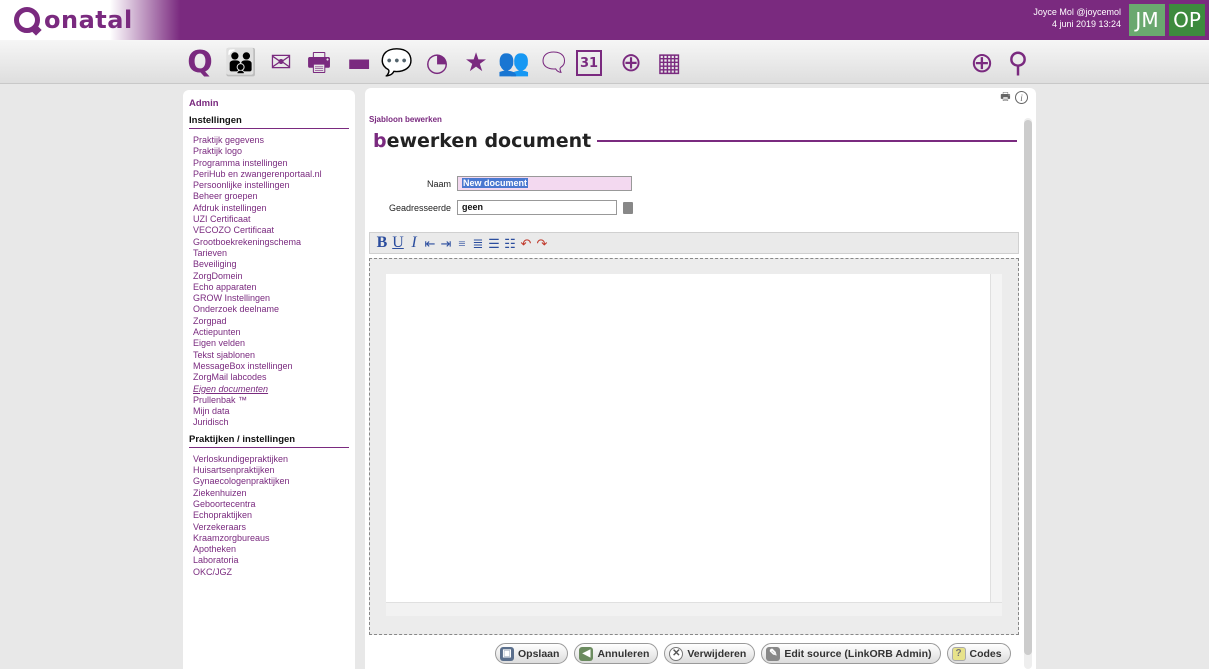 This screenshot has height=669, width=1209. Describe the element at coordinates (1077, 18) in the screenshot. I see `user-info: Joyce Mol @joycemol 4 juni 2019 13:24` at that location.